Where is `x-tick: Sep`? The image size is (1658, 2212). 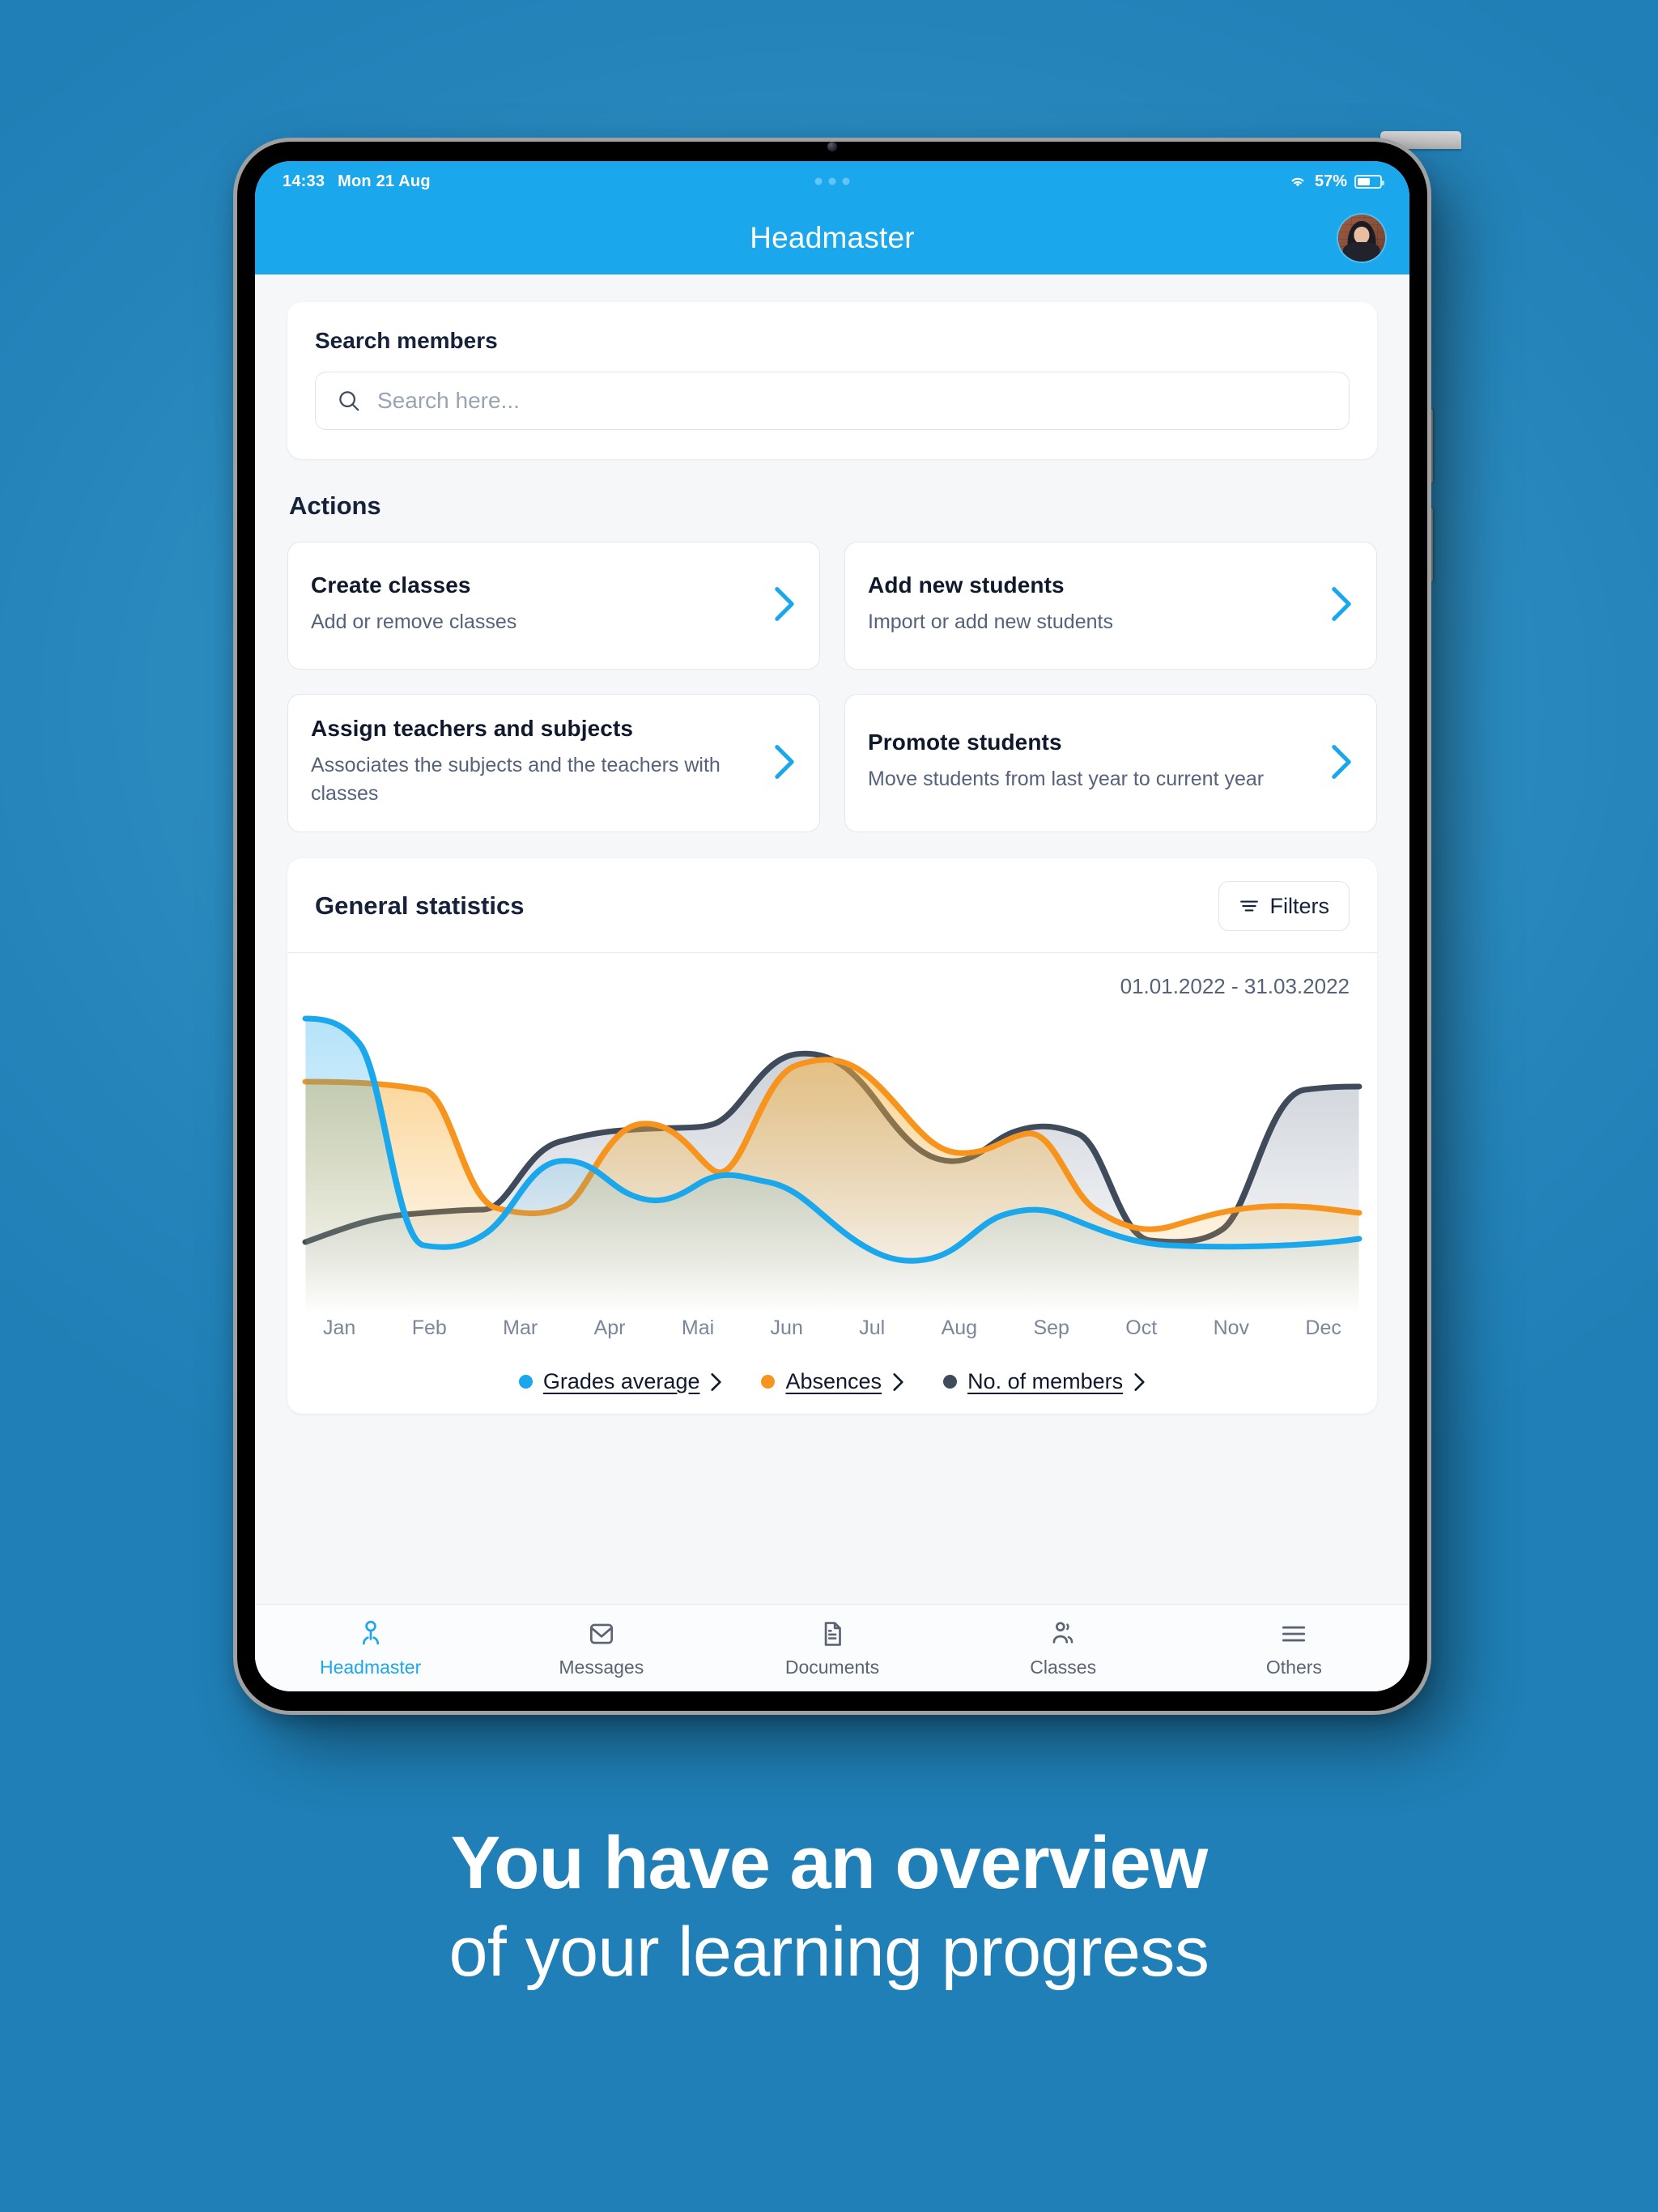 x-tick: Sep is located at coordinates (1051, 1328).